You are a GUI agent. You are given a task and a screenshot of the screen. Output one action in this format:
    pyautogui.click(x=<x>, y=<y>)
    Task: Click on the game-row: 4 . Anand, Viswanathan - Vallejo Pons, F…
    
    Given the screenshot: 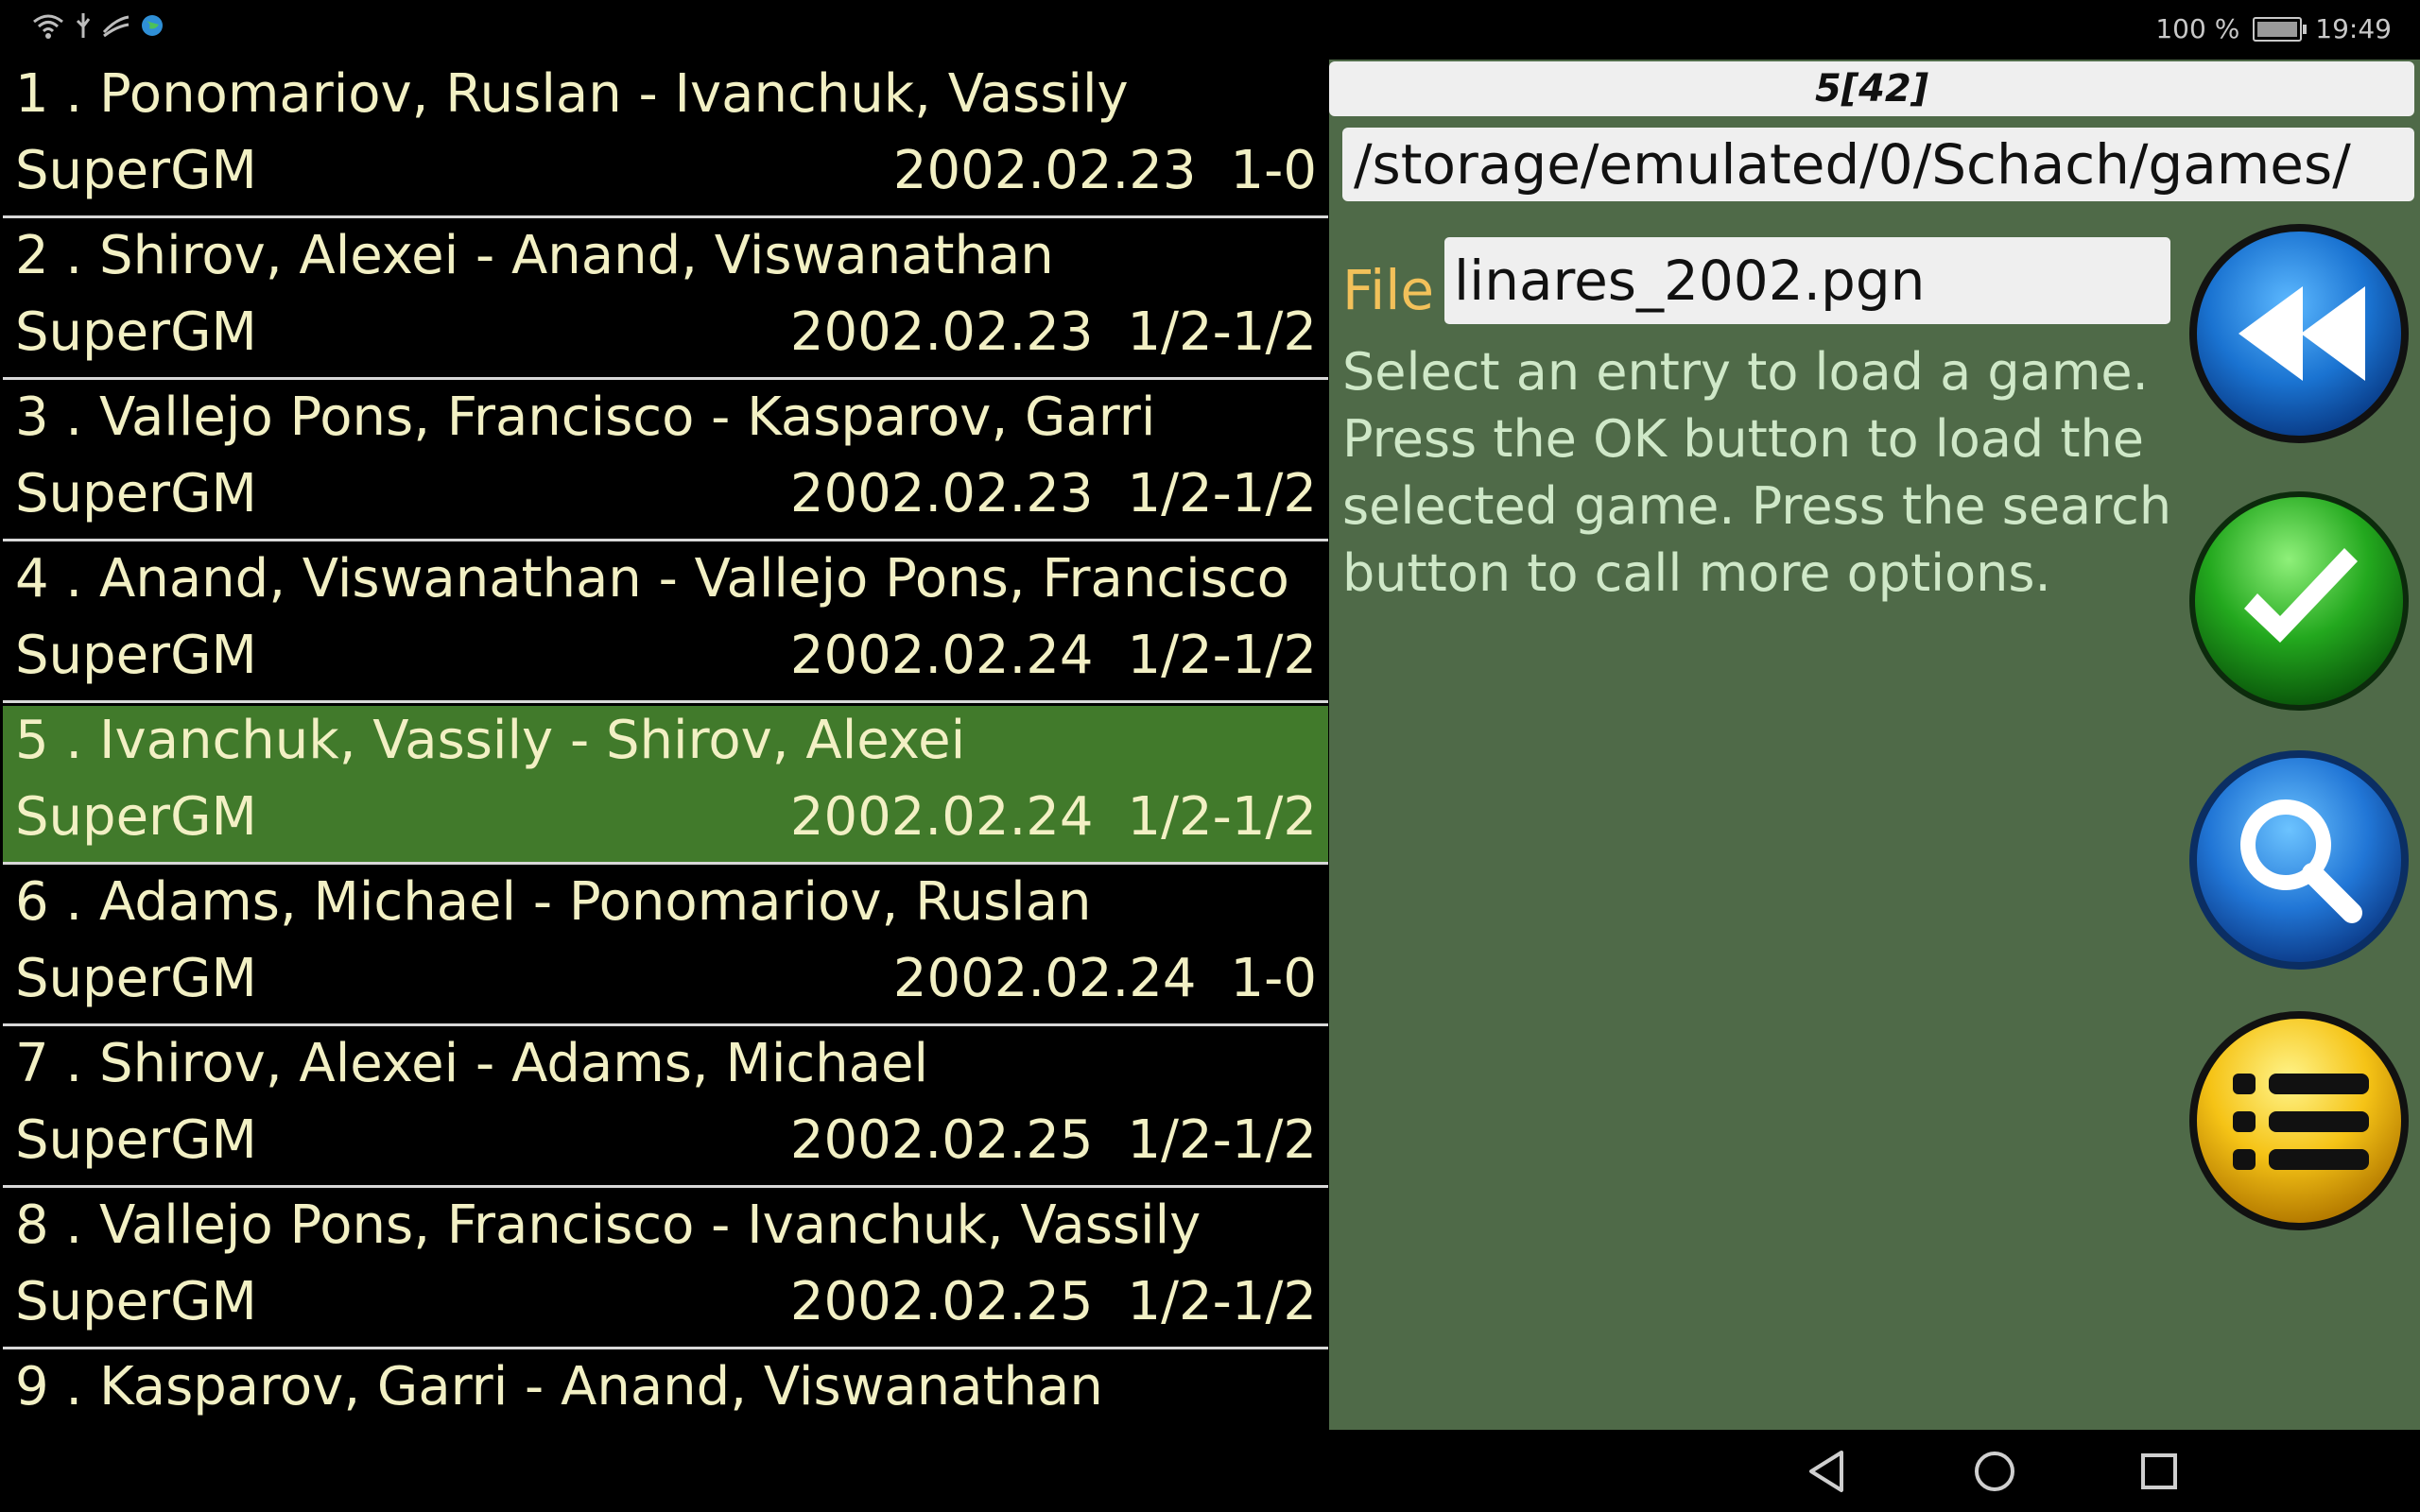 What is the action you would take?
    pyautogui.click(x=665, y=623)
    